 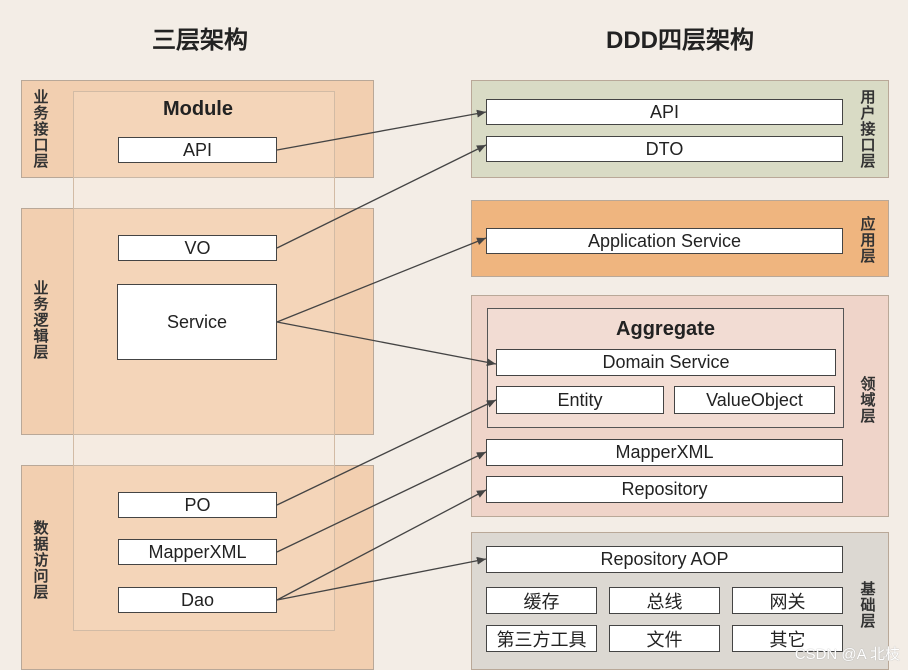 I want to click on layer-label: 基础层, so click(x=867, y=605).